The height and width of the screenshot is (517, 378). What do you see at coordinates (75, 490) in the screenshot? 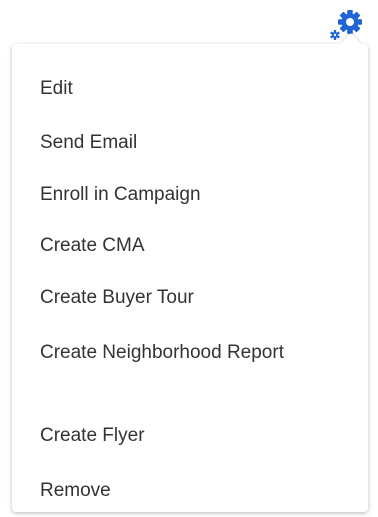
I see `menu-item-label: Remove` at bounding box center [75, 490].